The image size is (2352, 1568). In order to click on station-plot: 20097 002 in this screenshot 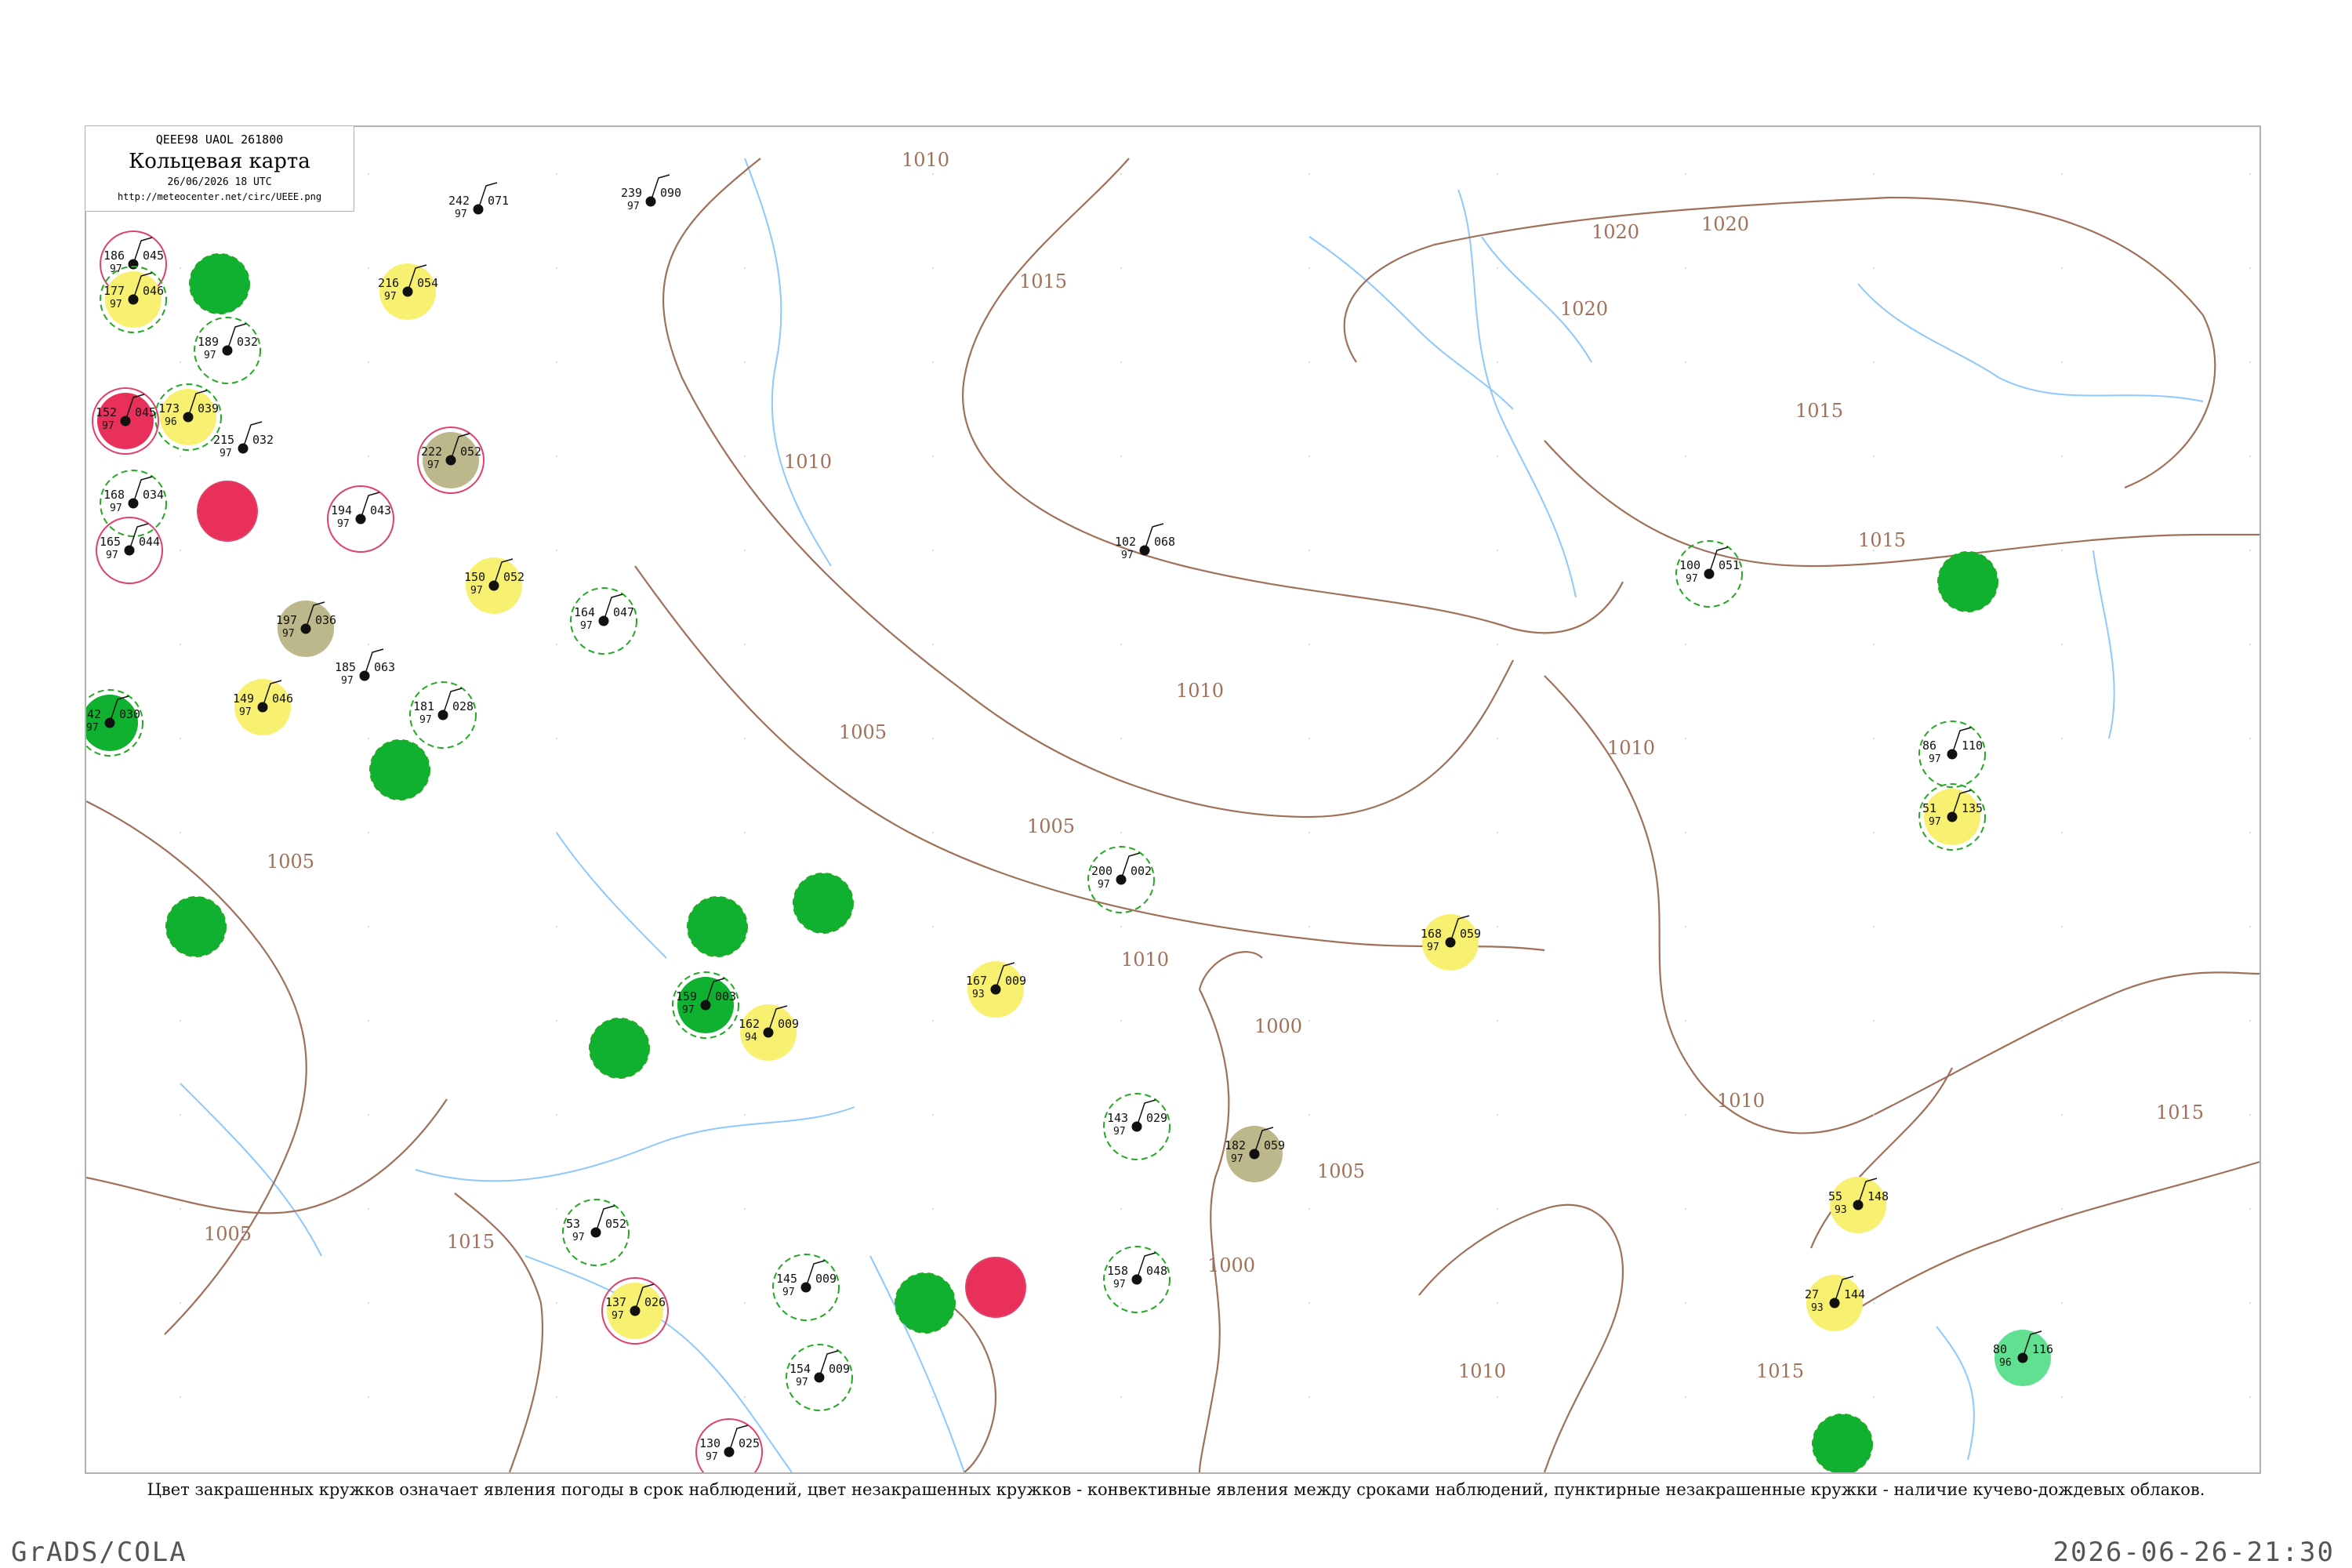, I will do `click(1121, 879)`.